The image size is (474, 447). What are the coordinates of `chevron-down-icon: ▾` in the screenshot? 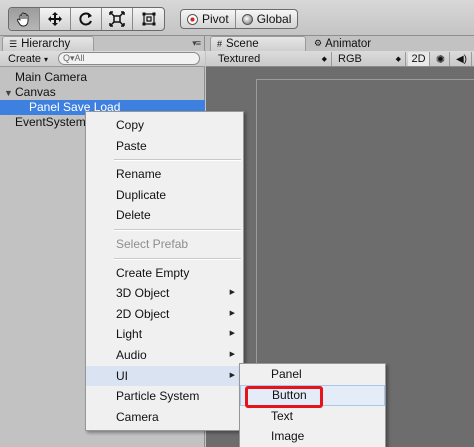 It's located at (46, 59).